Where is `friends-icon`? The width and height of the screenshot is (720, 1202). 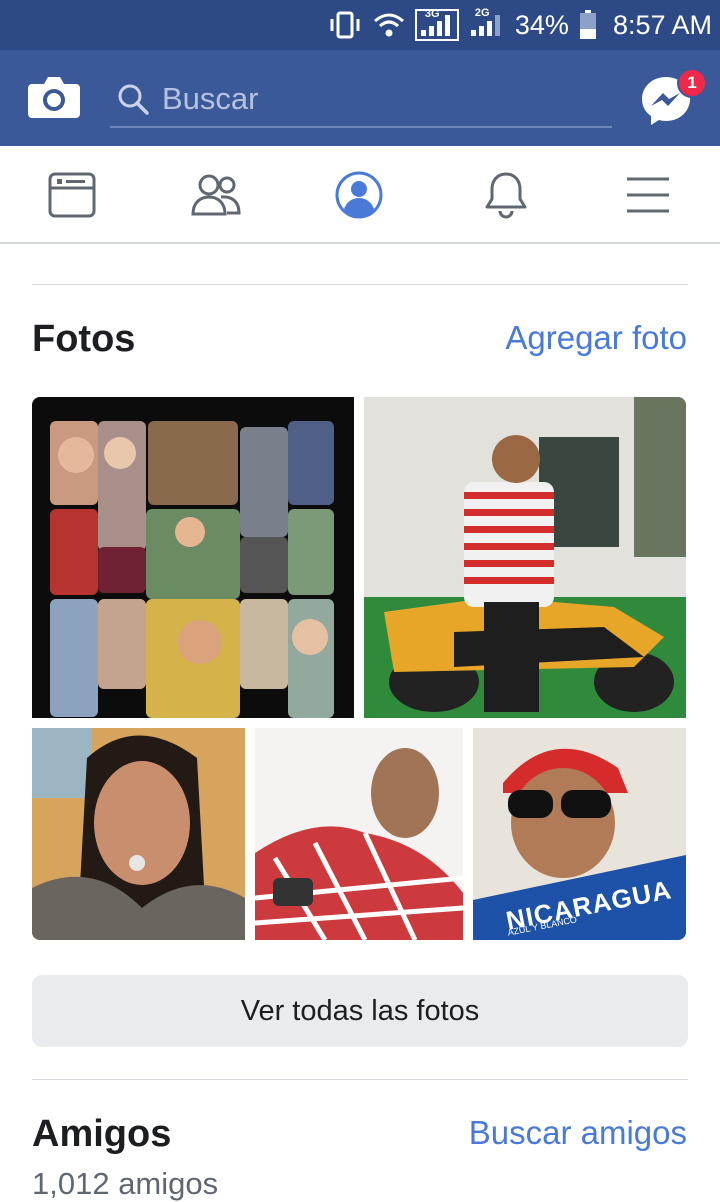 friends-icon is located at coordinates (216, 195).